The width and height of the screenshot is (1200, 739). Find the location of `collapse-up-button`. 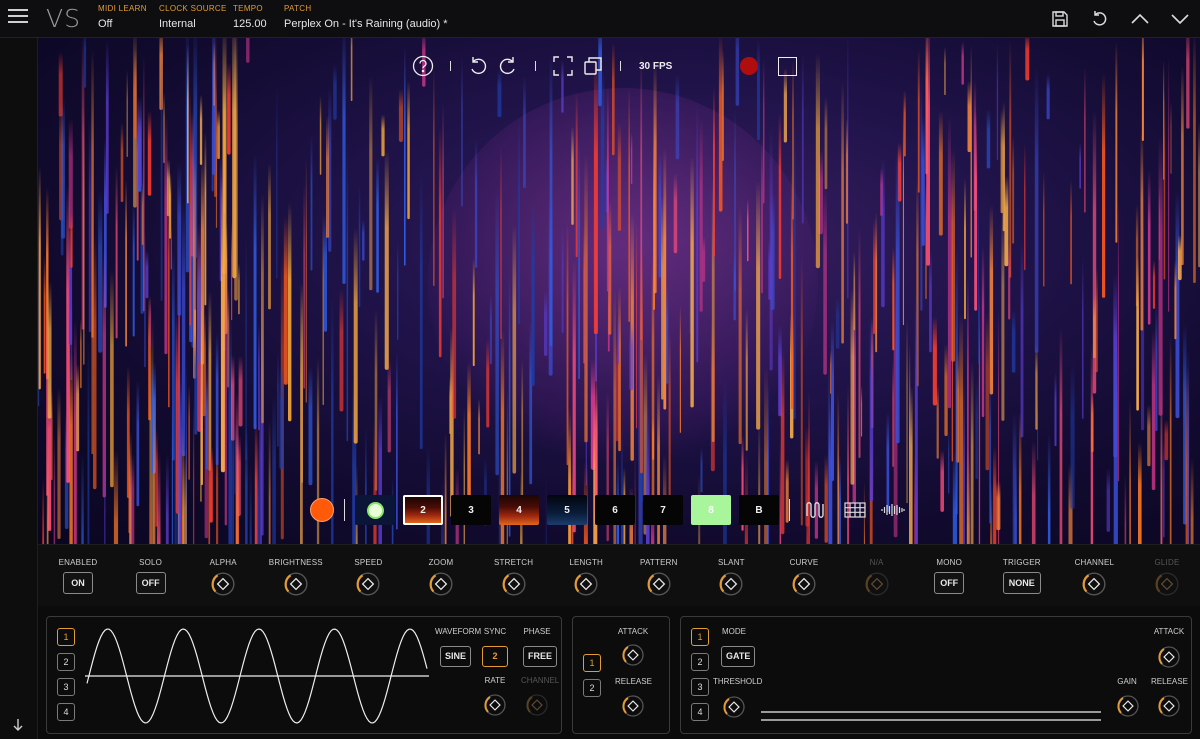

collapse-up-button is located at coordinates (1140, 19).